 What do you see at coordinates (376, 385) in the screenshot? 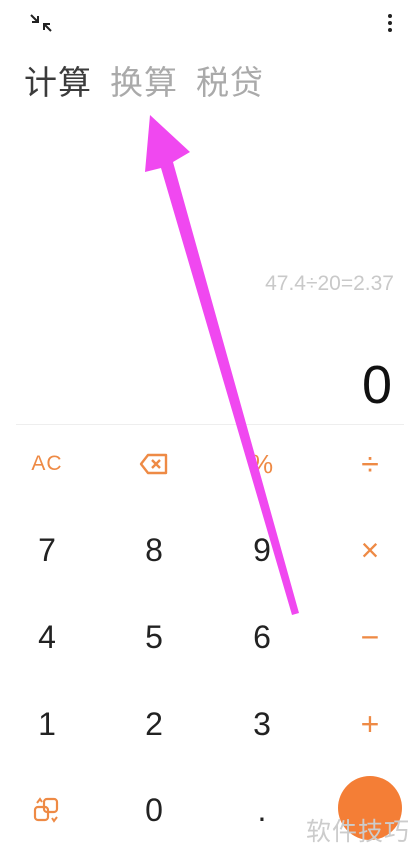
I see `result-display: 0` at bounding box center [376, 385].